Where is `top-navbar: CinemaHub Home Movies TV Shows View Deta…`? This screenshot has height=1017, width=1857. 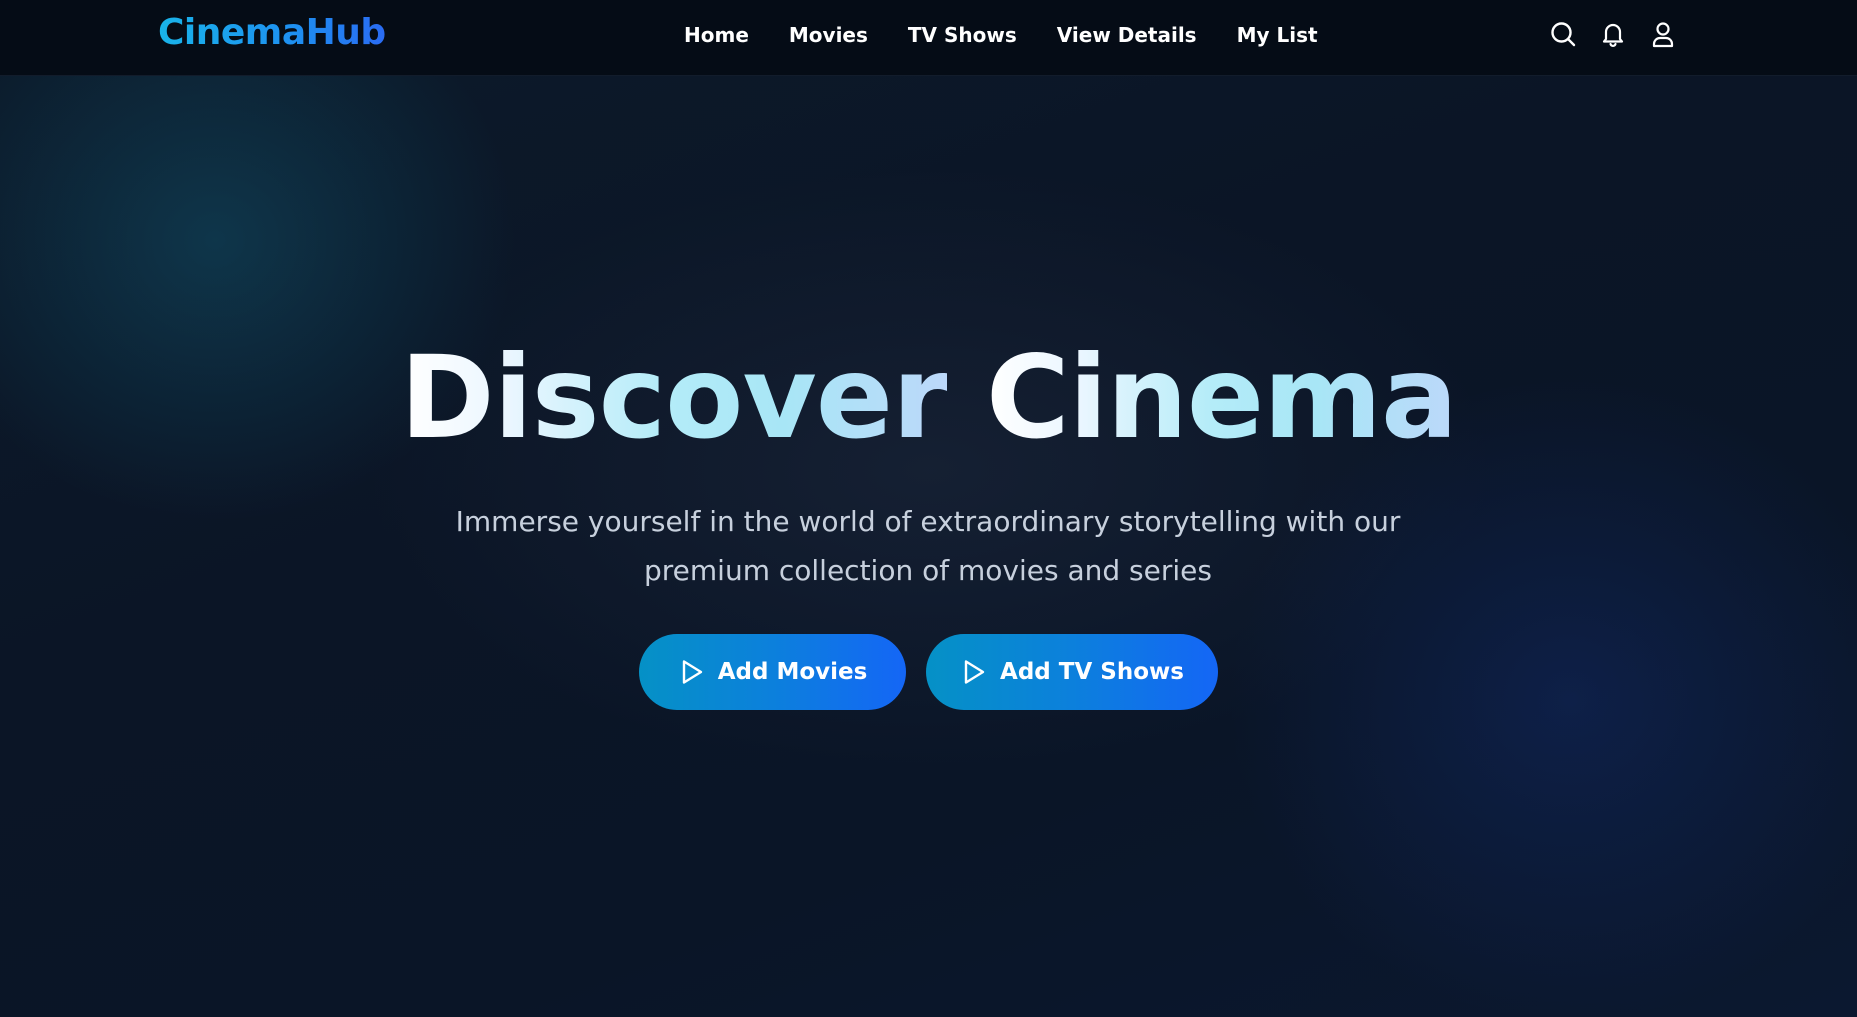
top-navbar: CinemaHub Home Movies TV Shows View Deta… is located at coordinates (928, 38).